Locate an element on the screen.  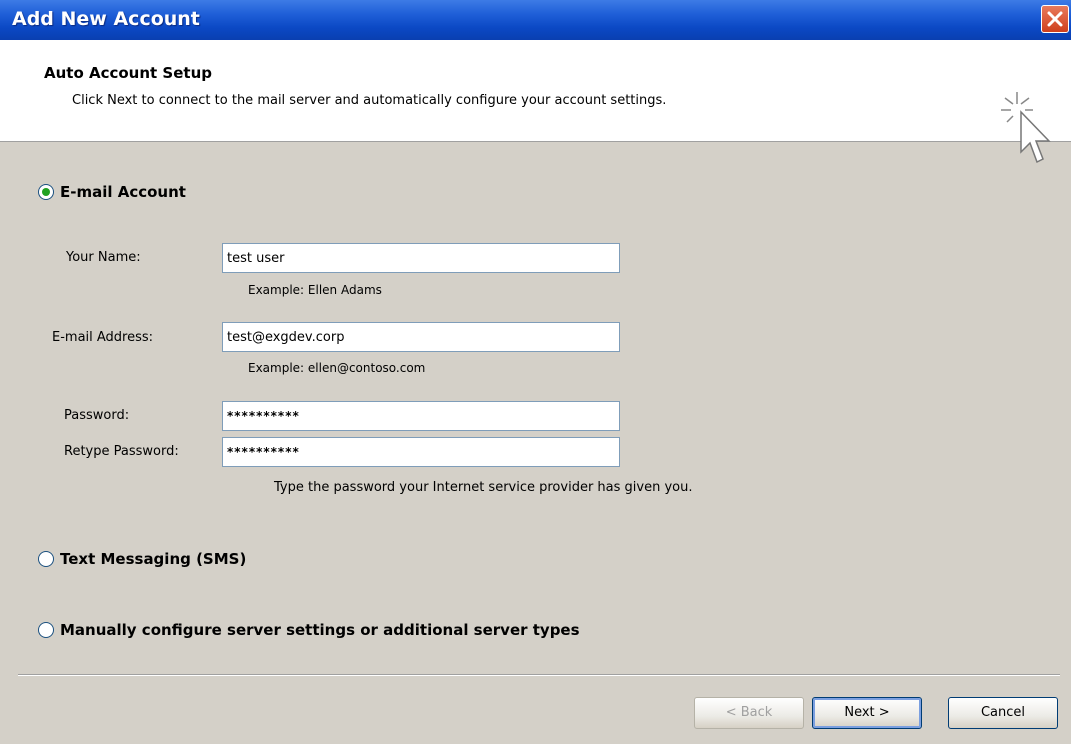
cursor-sparkle-icon is located at coordinates (1026, 128).